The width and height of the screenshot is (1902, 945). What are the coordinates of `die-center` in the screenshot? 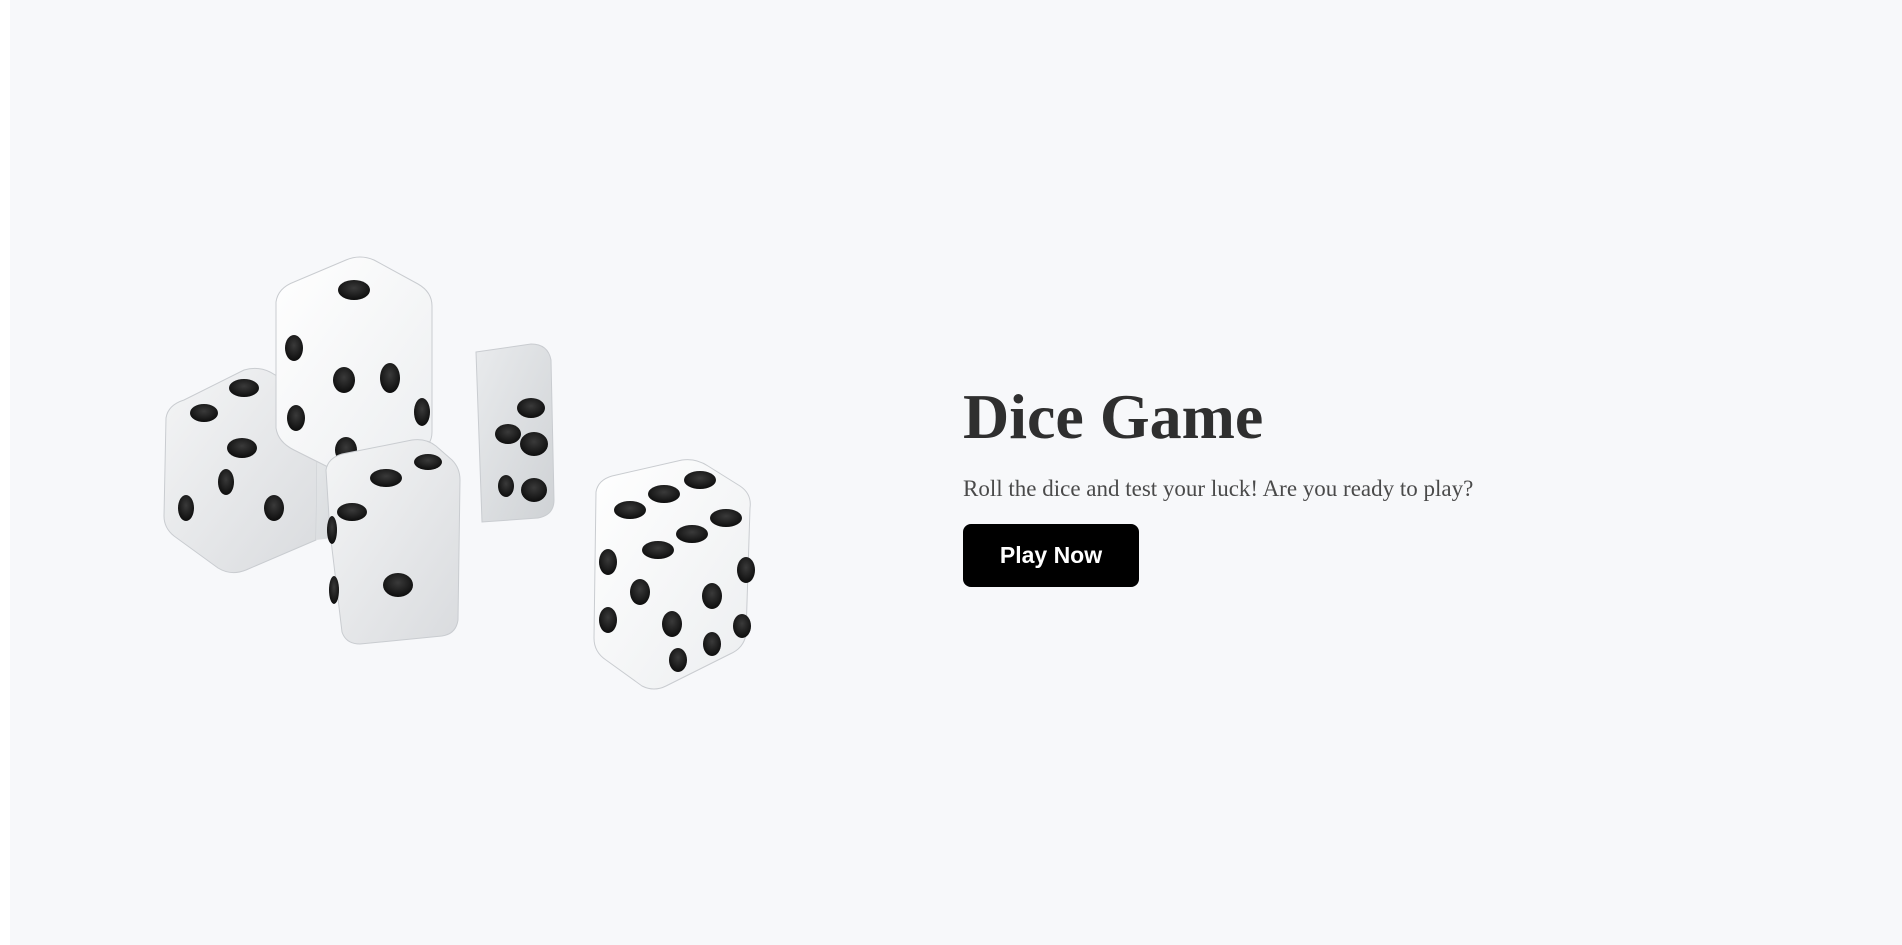 It's located at (393, 542).